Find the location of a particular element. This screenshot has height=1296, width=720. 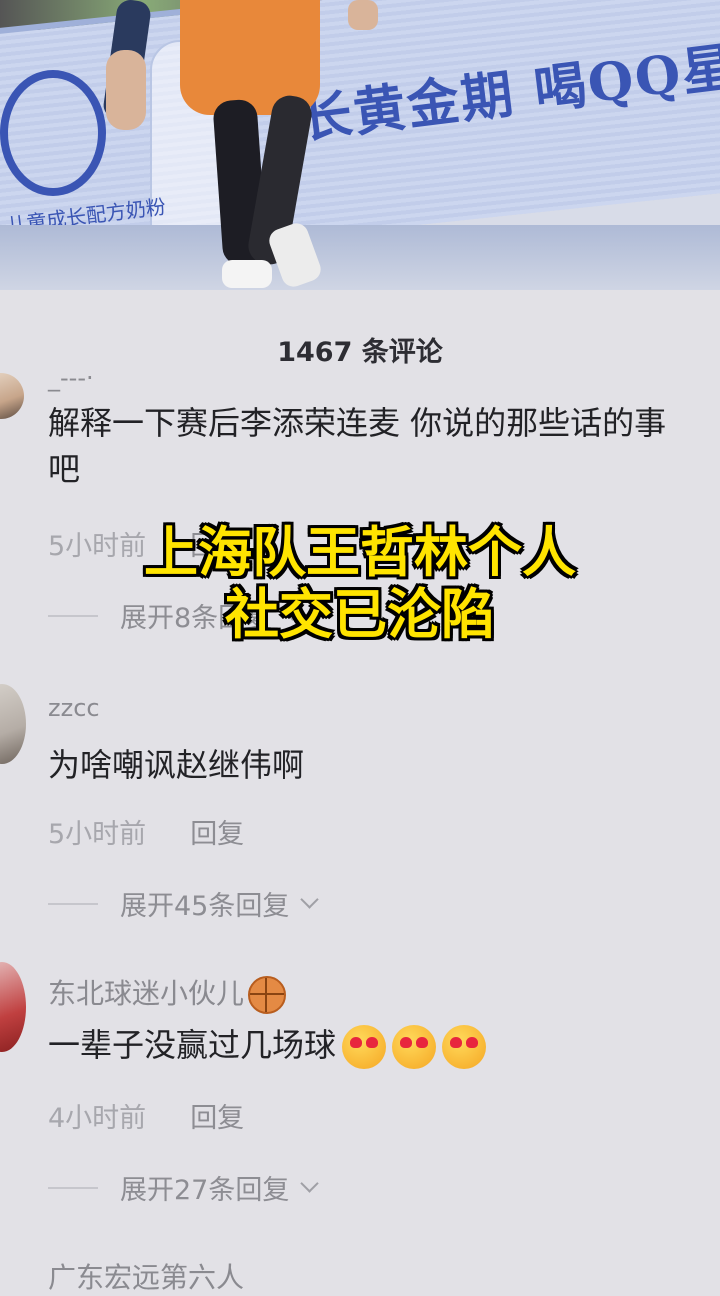

comment-meta: 4小时前 回复 is located at coordinates (146, 1115).